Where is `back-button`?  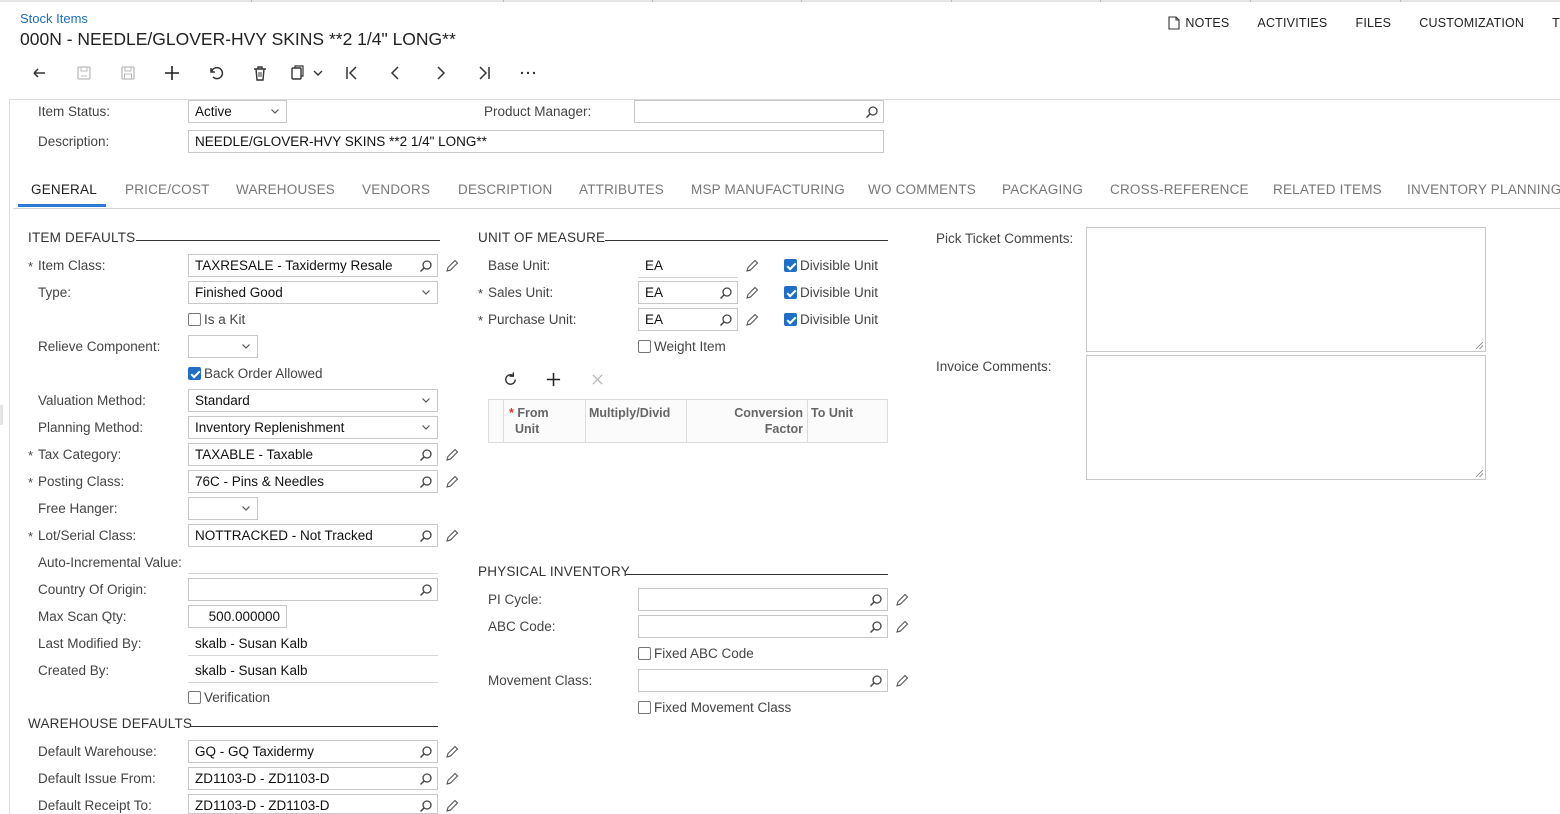 back-button is located at coordinates (40, 73).